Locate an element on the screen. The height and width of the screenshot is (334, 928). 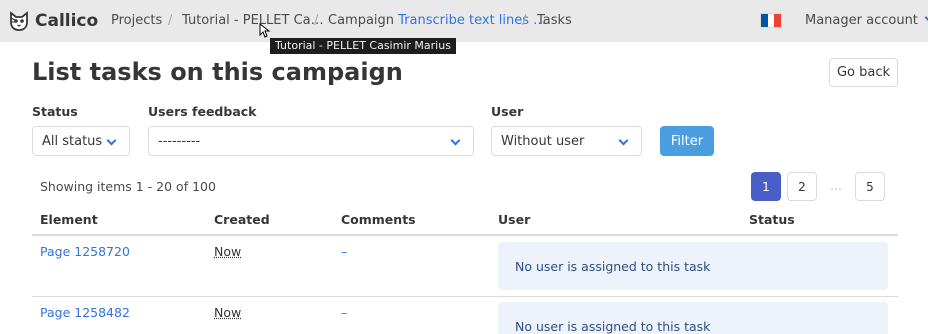
column-header-user: User is located at coordinates (514, 219).